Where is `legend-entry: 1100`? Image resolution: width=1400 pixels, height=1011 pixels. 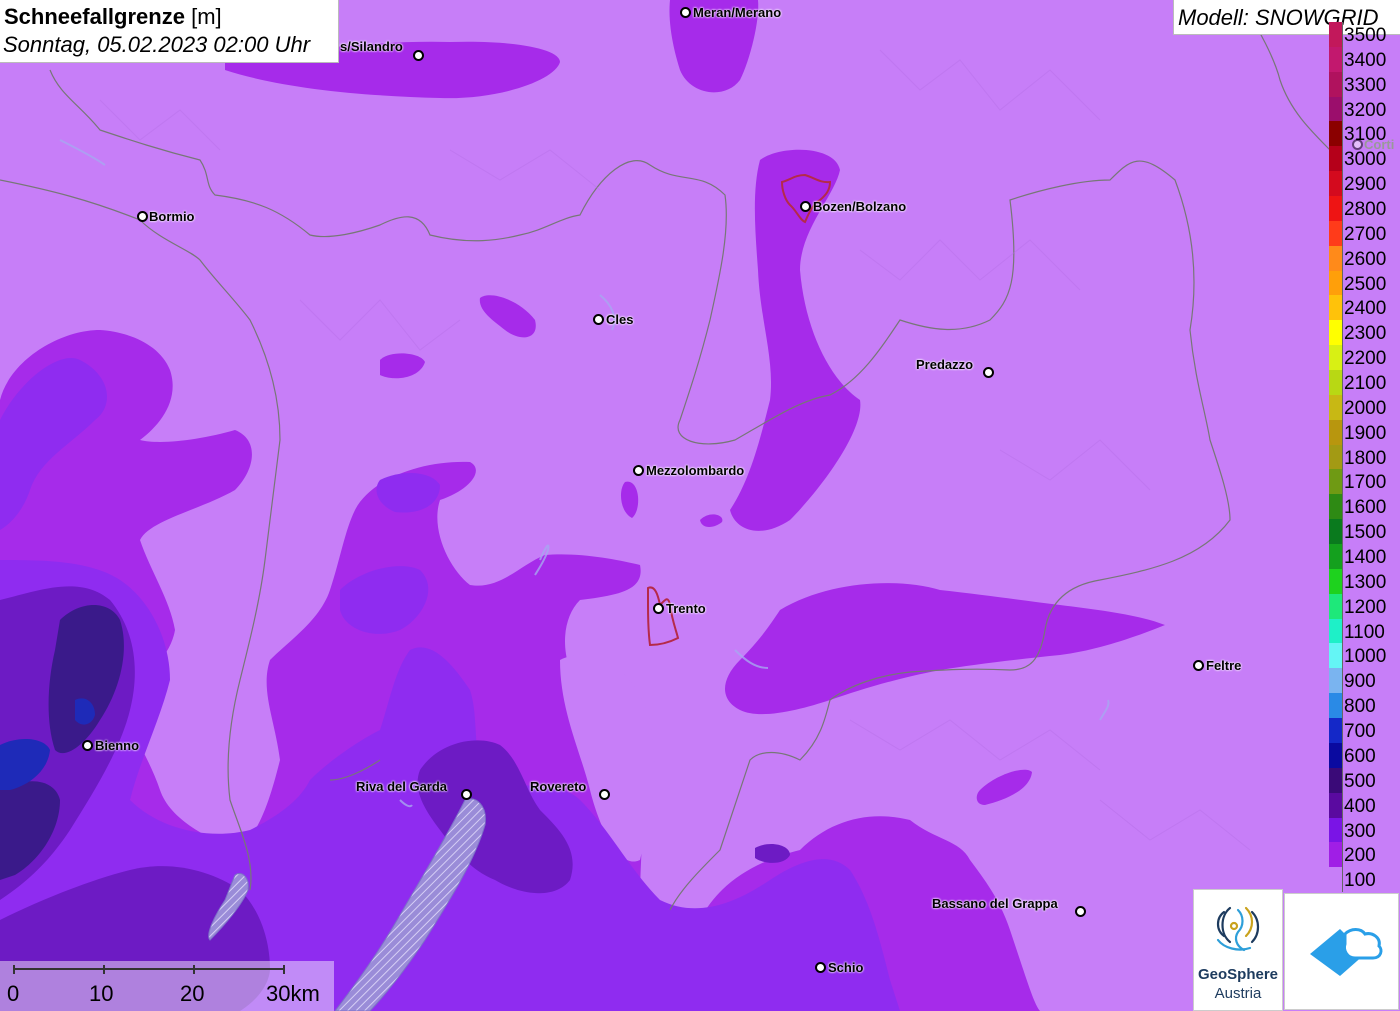 legend-entry: 1100 is located at coordinates (1364, 631).